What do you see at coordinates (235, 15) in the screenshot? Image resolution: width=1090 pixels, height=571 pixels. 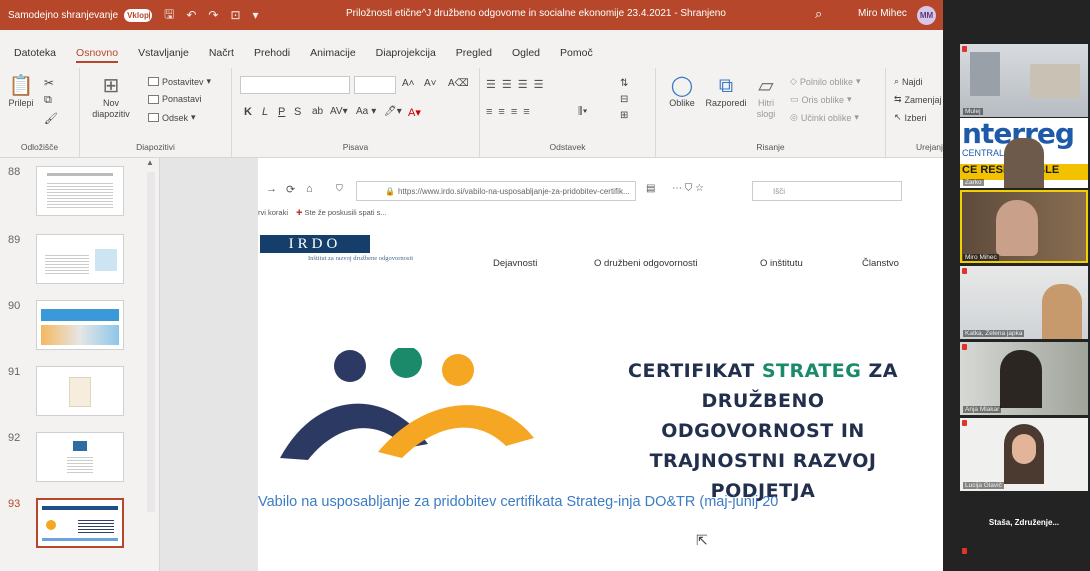 I see `present-icon: ⊡` at bounding box center [235, 15].